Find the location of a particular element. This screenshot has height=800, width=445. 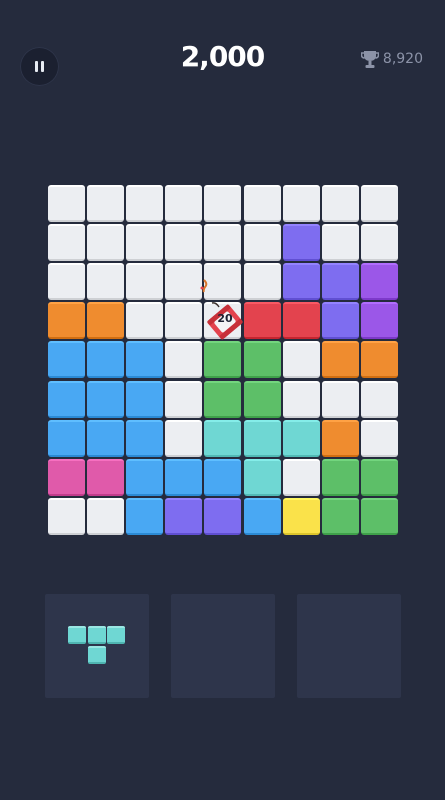

bomb-counter: 20 is located at coordinates (225, 318).